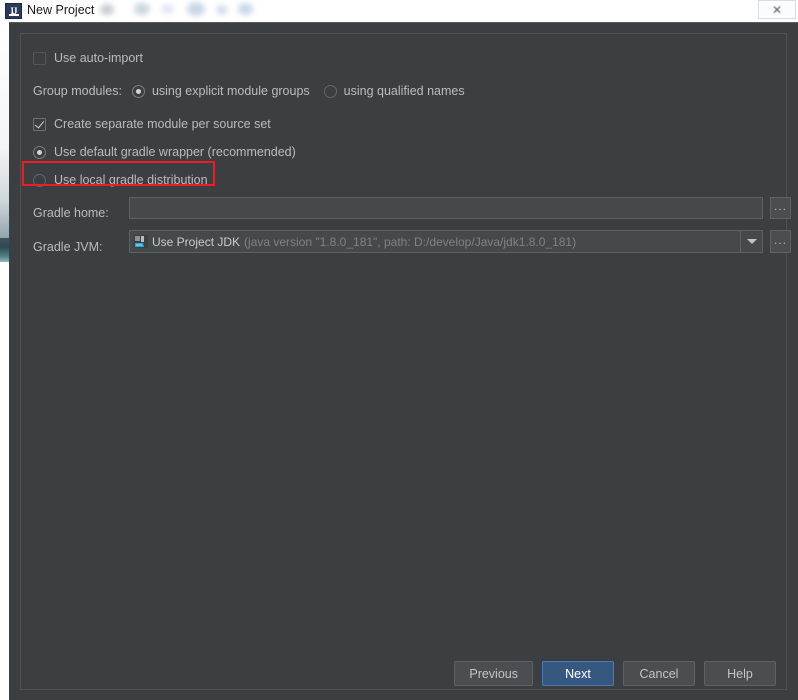 Image resolution: width=798 pixels, height=700 pixels. I want to click on next-button-label: Next, so click(578, 673).